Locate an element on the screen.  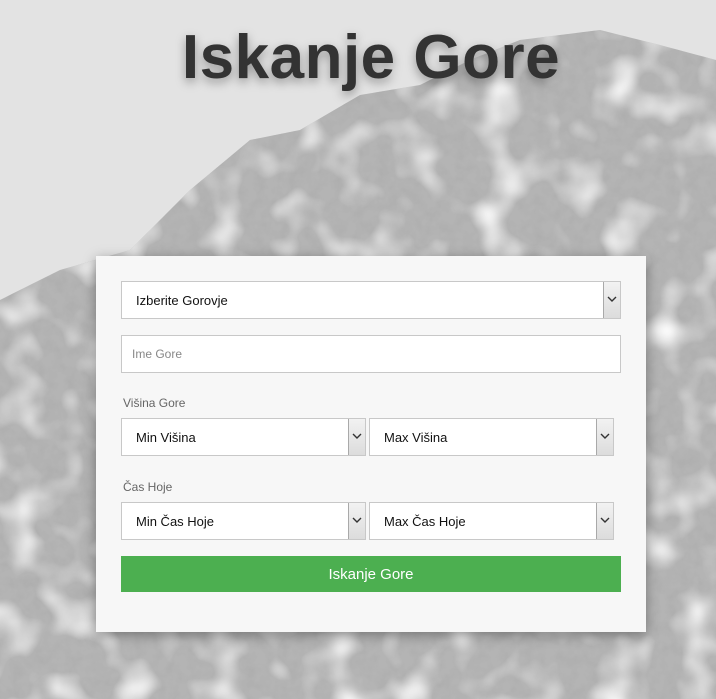
min-walking-time-select-value: Min Čas Hoje is located at coordinates (175, 521).